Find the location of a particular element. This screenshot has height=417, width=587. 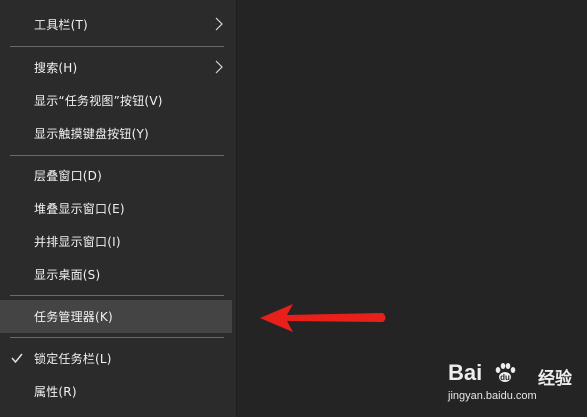

menu-item-show-touch-keyboard-button: 显示触摸键盘按钮(Y) is located at coordinates (116, 133).